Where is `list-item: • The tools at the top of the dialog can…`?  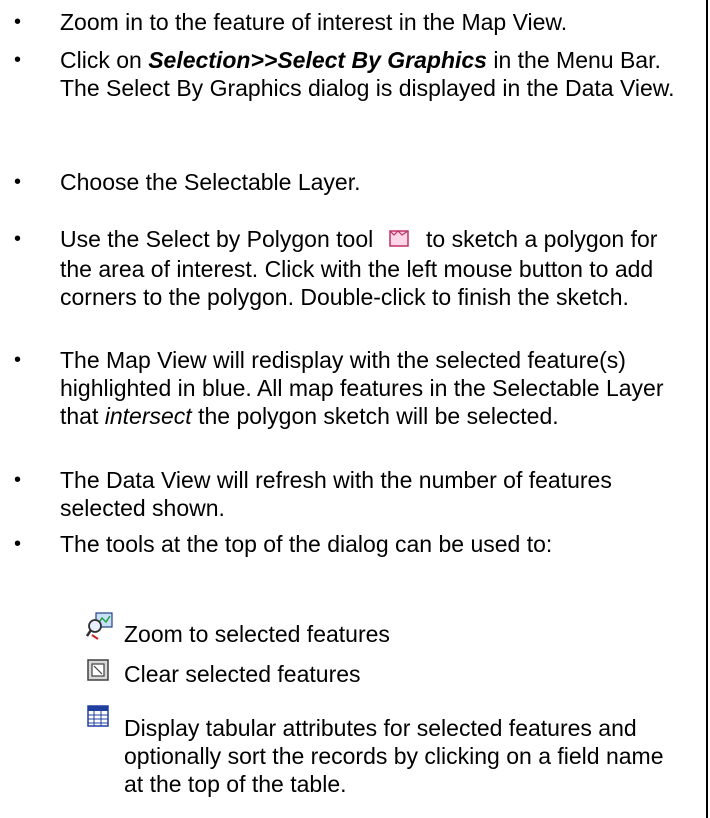
list-item: • The tools at the top of the dialog can… is located at coordinates (345, 544).